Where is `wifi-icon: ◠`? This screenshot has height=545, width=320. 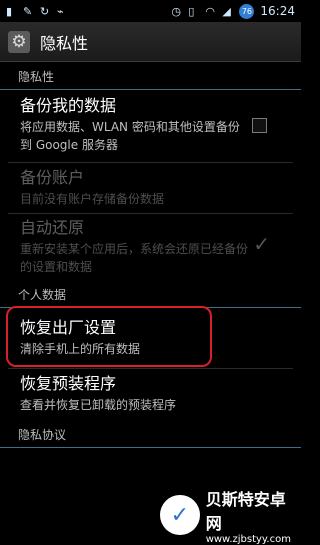
wifi-icon: ◠ is located at coordinates (210, 11).